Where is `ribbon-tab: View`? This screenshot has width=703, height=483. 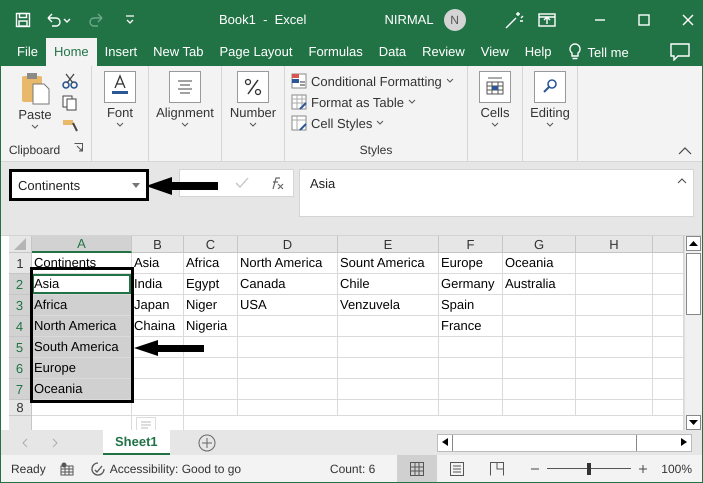 ribbon-tab: View is located at coordinates (494, 52).